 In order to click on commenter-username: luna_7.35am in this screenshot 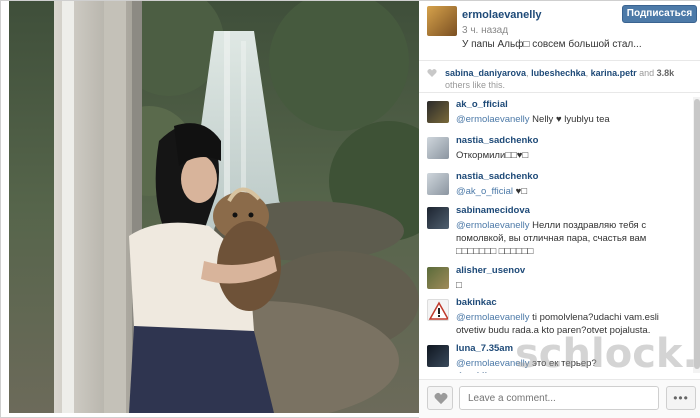, I will do `click(484, 348)`.